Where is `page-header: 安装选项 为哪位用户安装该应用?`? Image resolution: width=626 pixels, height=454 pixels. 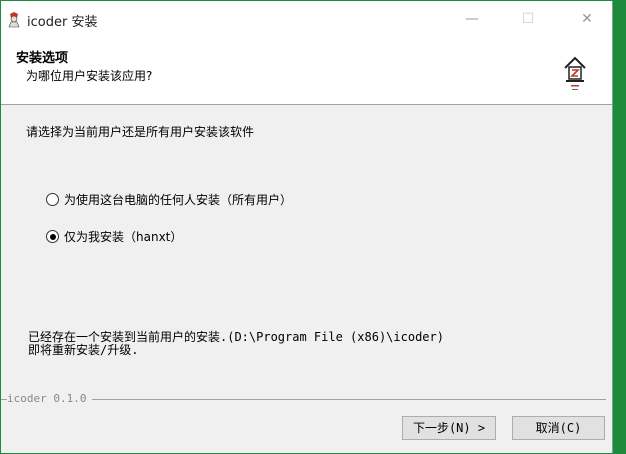 page-header: 安装选项 为哪位用户安装该应用? is located at coordinates (306, 71).